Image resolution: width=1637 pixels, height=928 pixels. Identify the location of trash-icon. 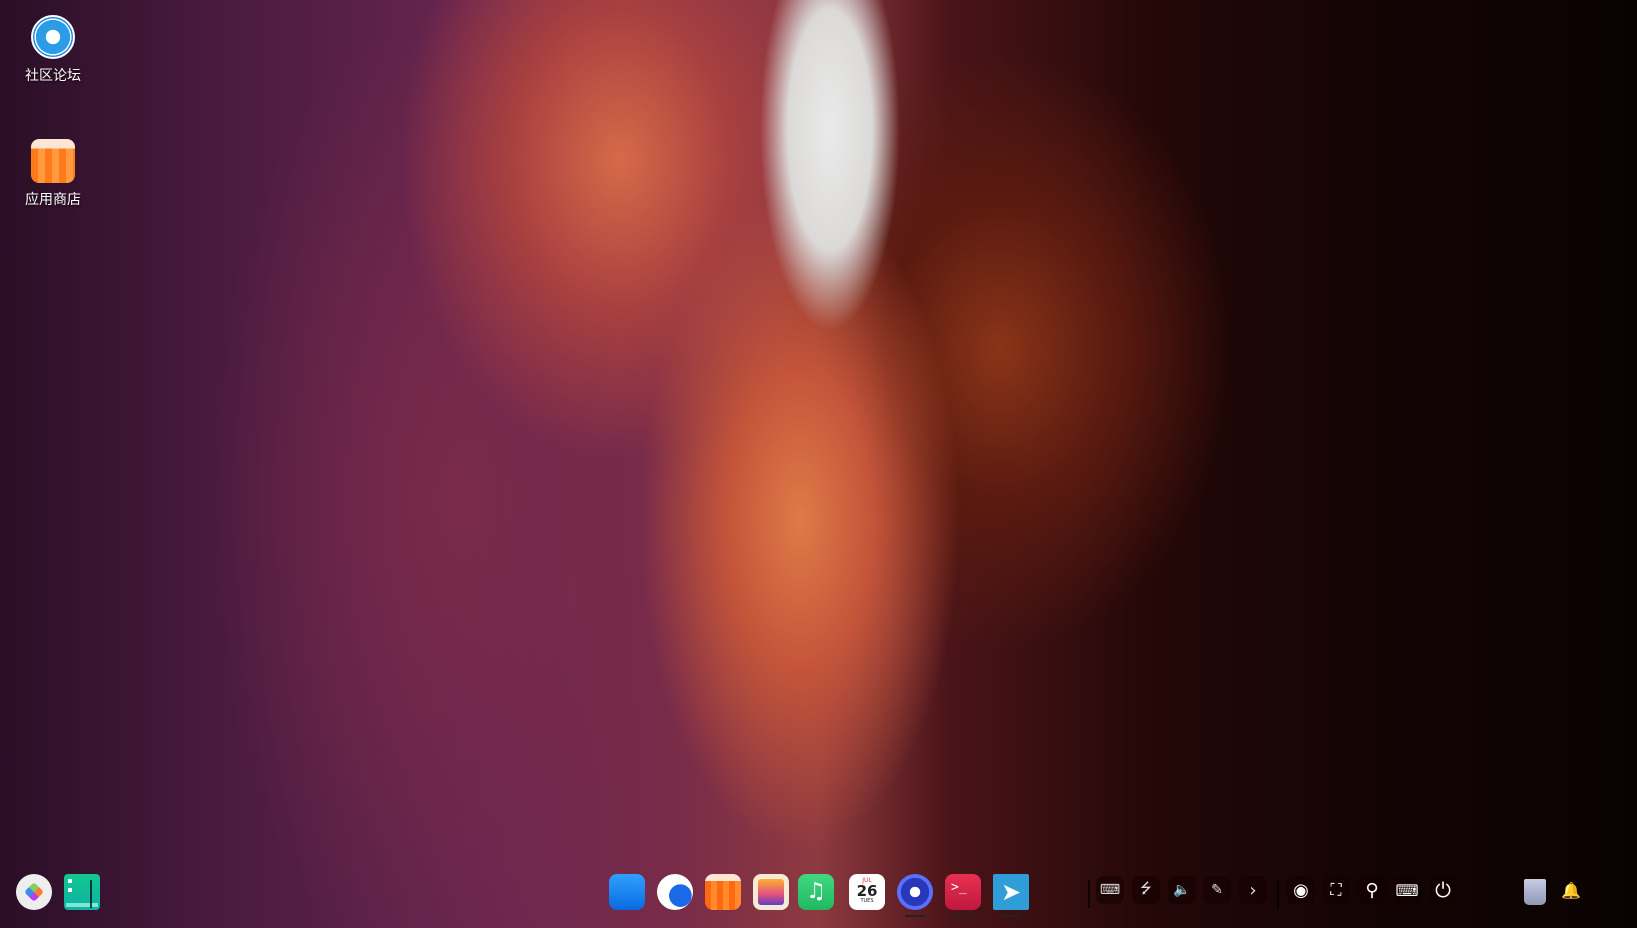
(1535, 892).